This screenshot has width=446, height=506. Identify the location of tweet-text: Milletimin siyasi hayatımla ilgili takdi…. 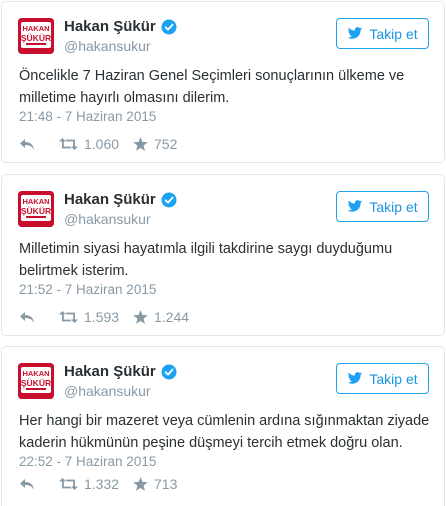
(206, 260).